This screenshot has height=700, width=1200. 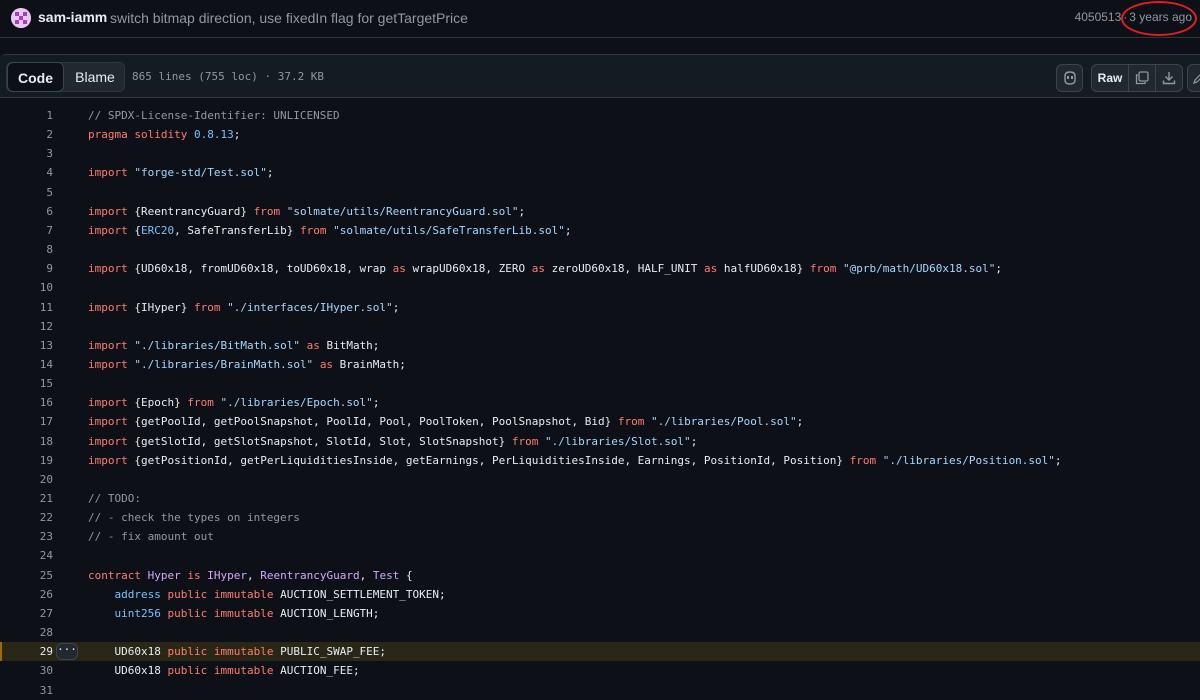 I want to click on commit-meta: 4050513 · 3 years ago, so click(x=1133, y=17).